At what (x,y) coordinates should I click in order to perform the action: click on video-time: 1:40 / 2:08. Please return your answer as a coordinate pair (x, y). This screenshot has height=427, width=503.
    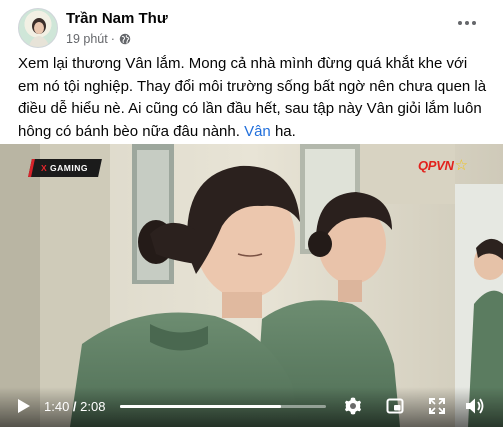
    Looking at the image, I should click on (74, 406).